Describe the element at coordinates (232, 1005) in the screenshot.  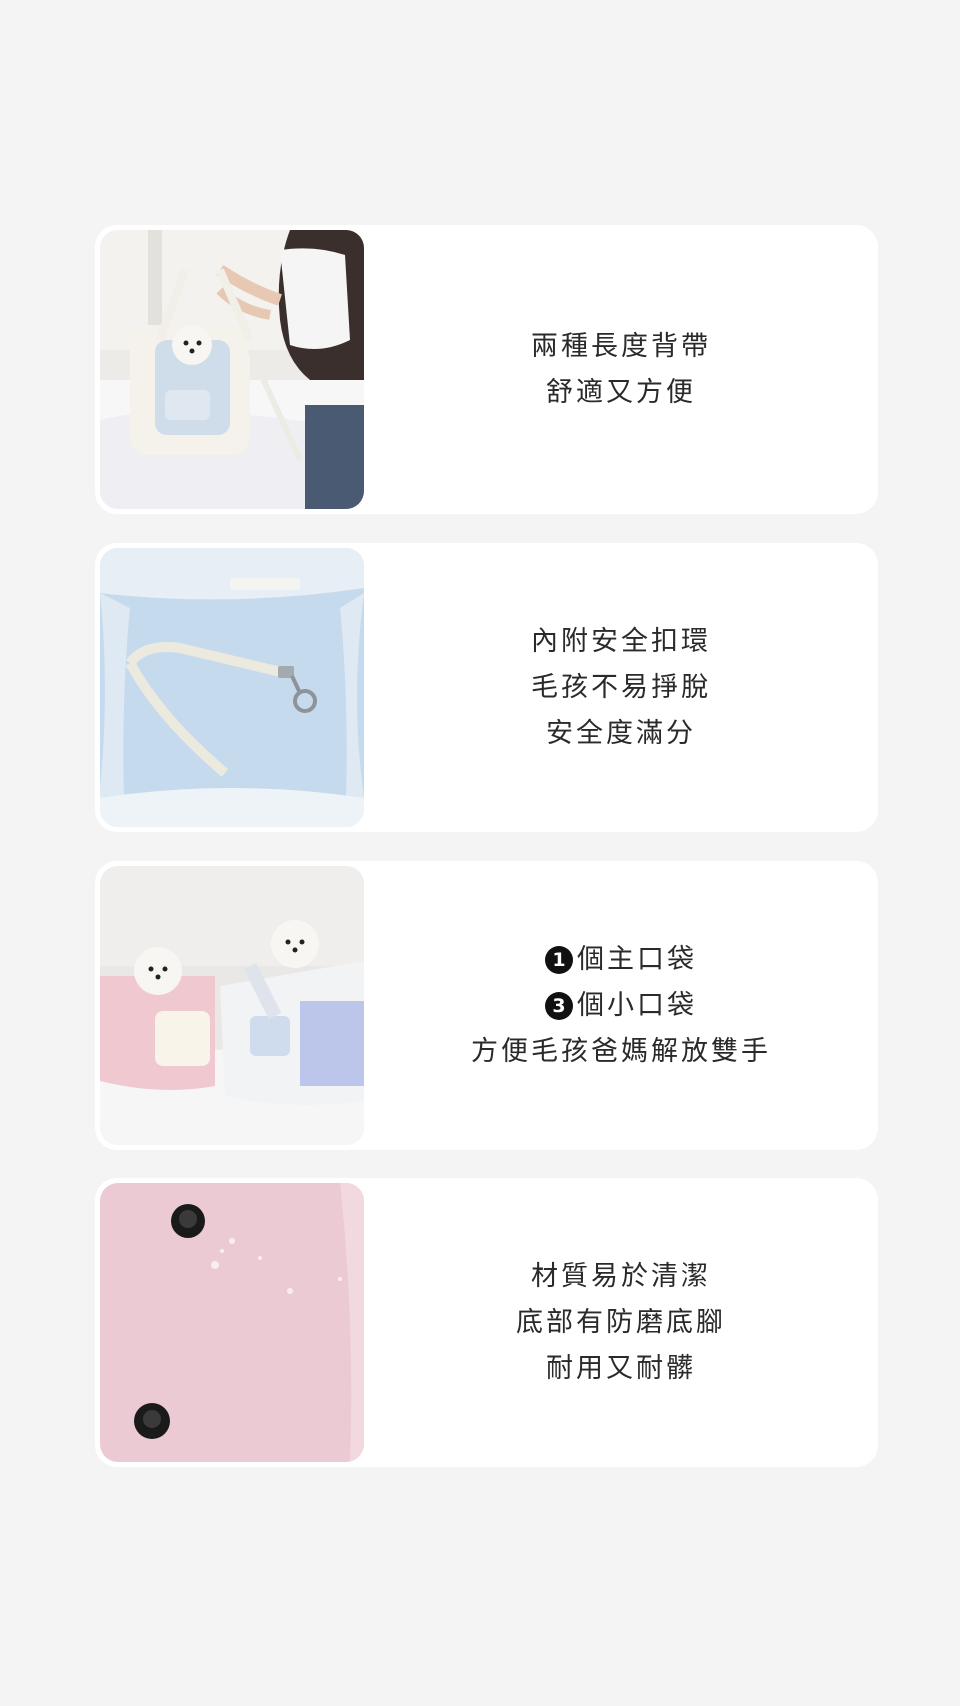
I see `two-dogs-in-bags-photo` at that location.